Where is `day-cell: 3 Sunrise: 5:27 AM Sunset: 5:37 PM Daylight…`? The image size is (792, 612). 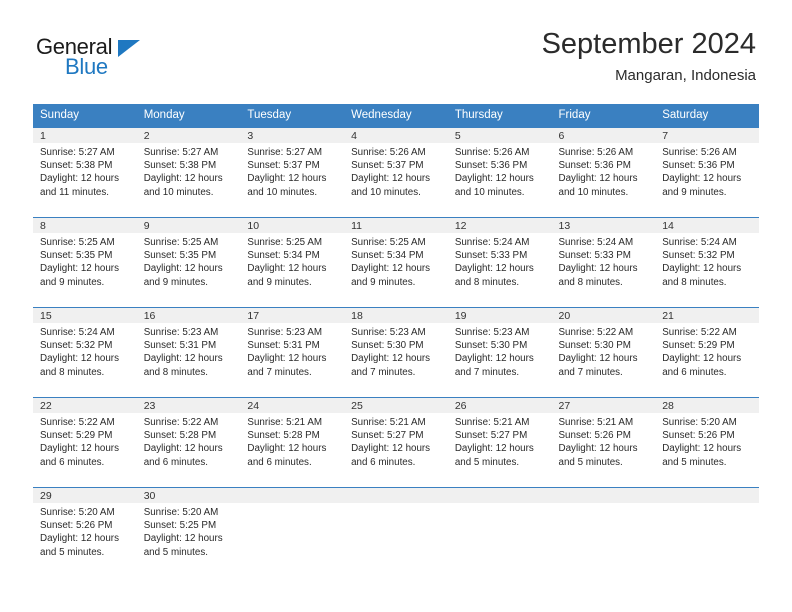
day-cell: 3 Sunrise: 5:27 AM Sunset: 5:37 PM Daylight… is located at coordinates (292, 172).